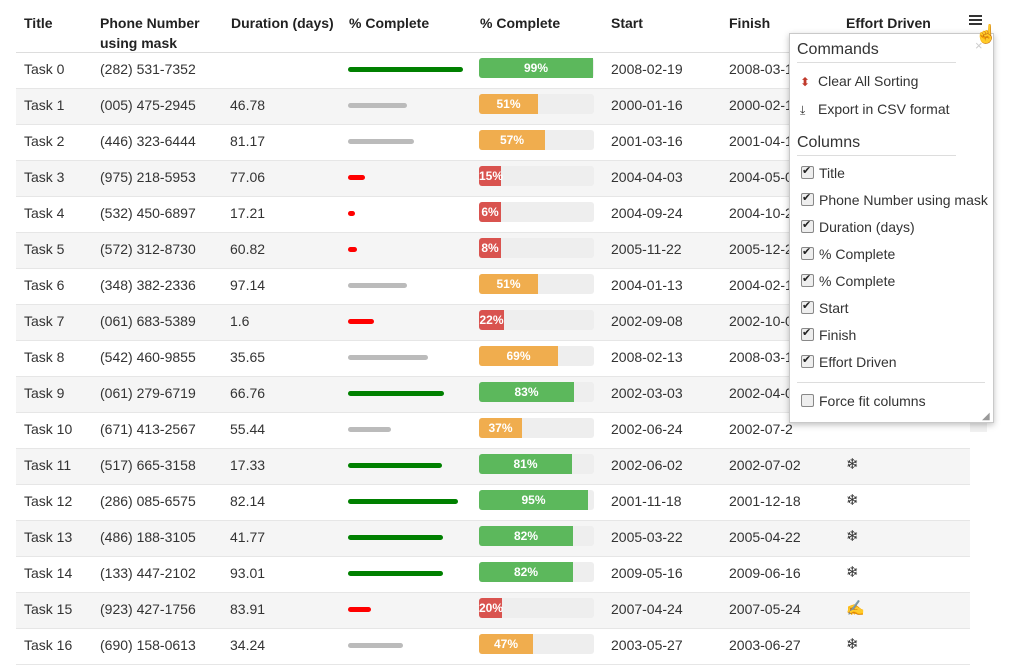 The image size is (1010, 665). Describe the element at coordinates (765, 466) in the screenshot. I see `cell-finish: 2002-07-02` at that location.